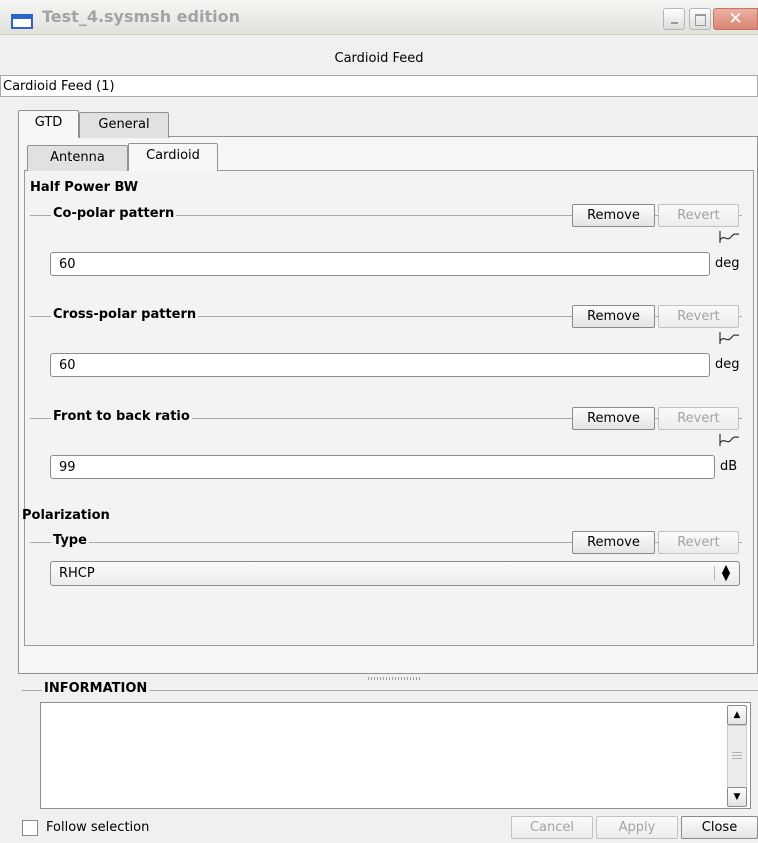 Image resolution: width=758 pixels, height=843 pixels. What do you see at coordinates (124, 125) in the screenshot?
I see `tab-general: General` at bounding box center [124, 125].